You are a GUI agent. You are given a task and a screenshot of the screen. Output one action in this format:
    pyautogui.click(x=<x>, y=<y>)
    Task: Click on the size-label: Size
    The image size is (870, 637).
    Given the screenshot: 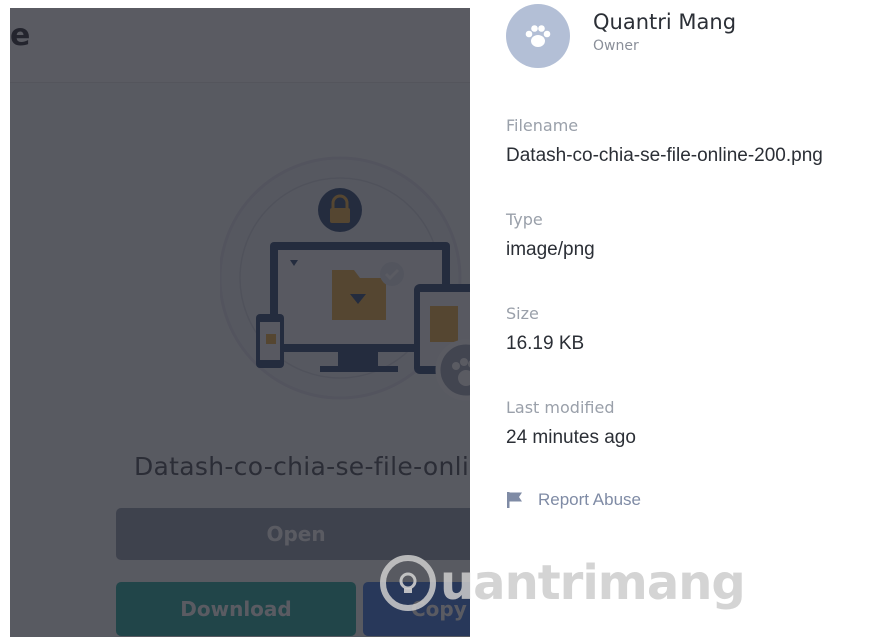 What is the action you would take?
    pyautogui.click(x=522, y=313)
    